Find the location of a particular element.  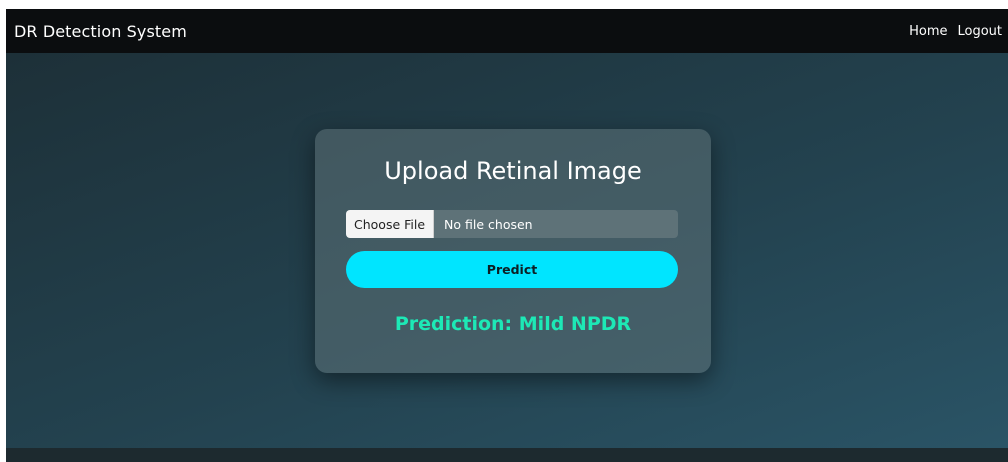

choose-file-button: Choose File is located at coordinates (390, 224).